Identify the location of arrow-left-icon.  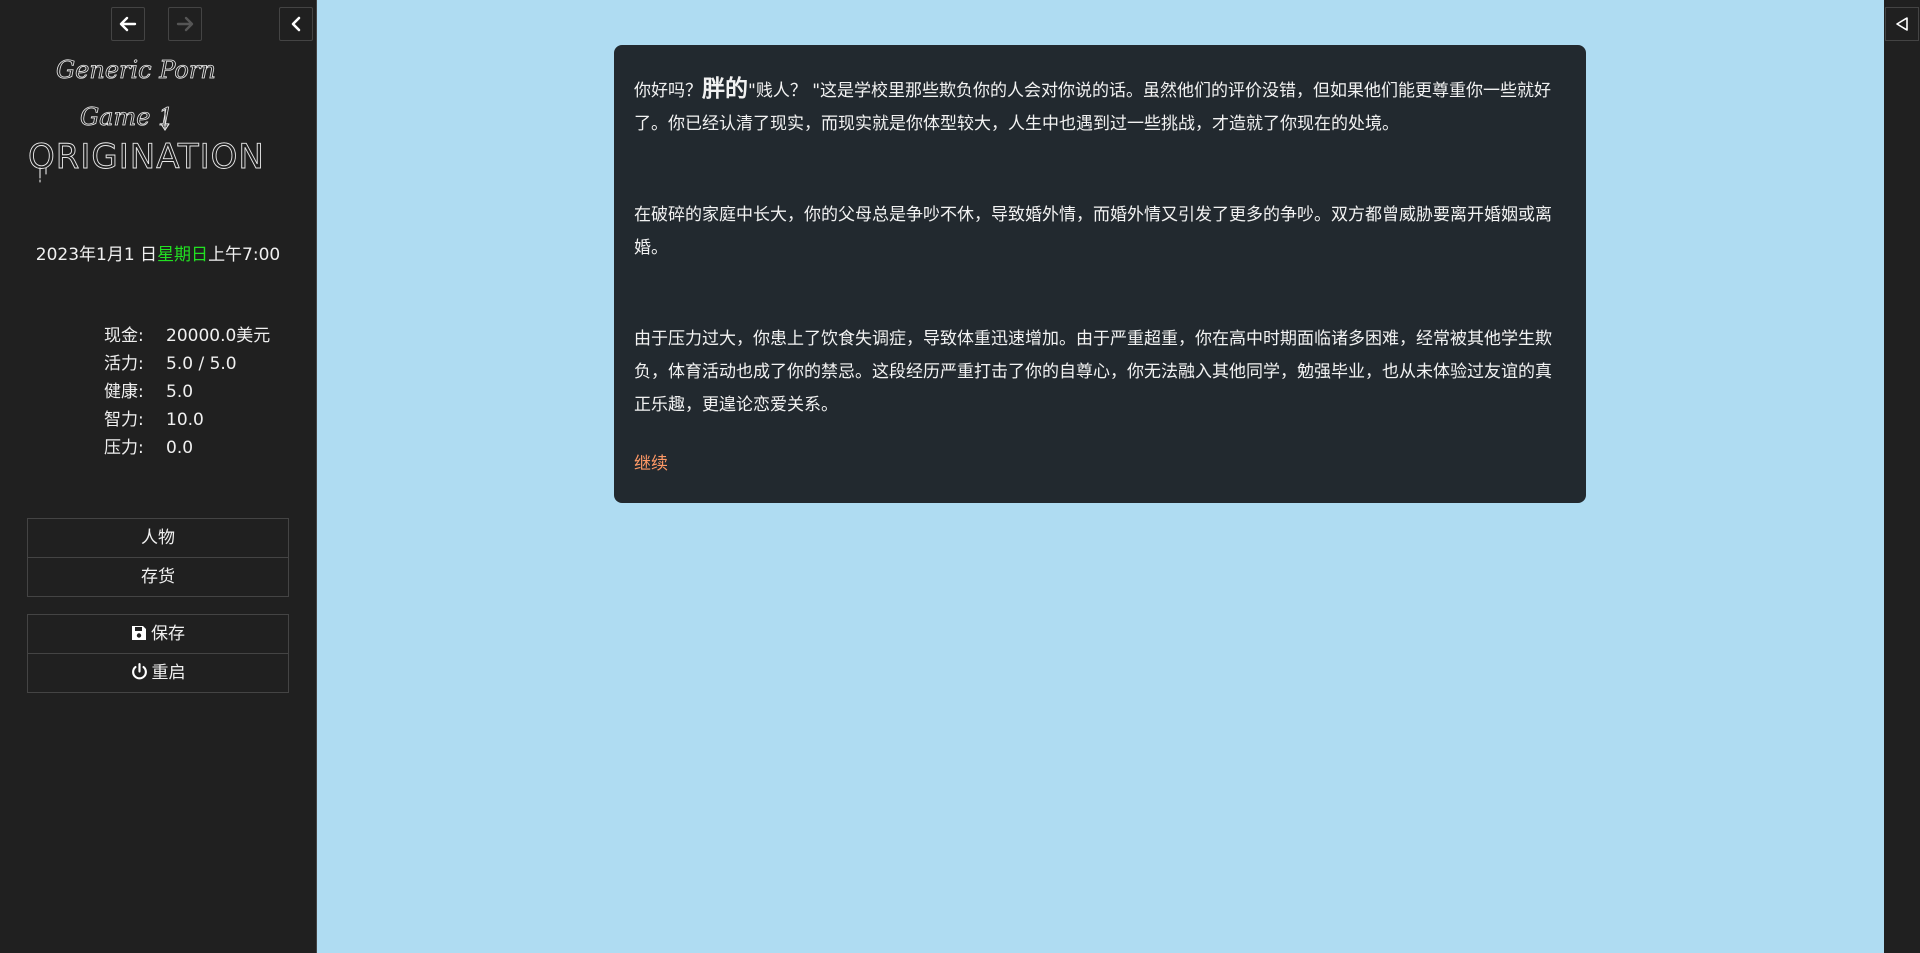
(128, 24).